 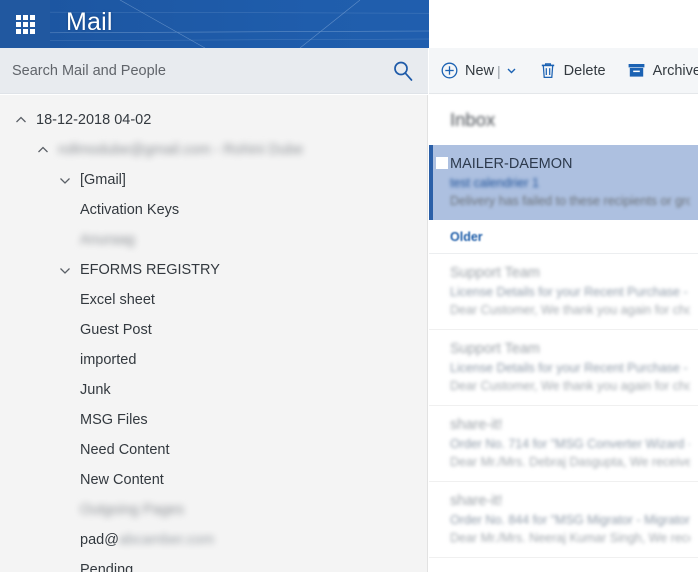 I want to click on command-toolbar: New | Delete Archive, so click(x=563, y=71).